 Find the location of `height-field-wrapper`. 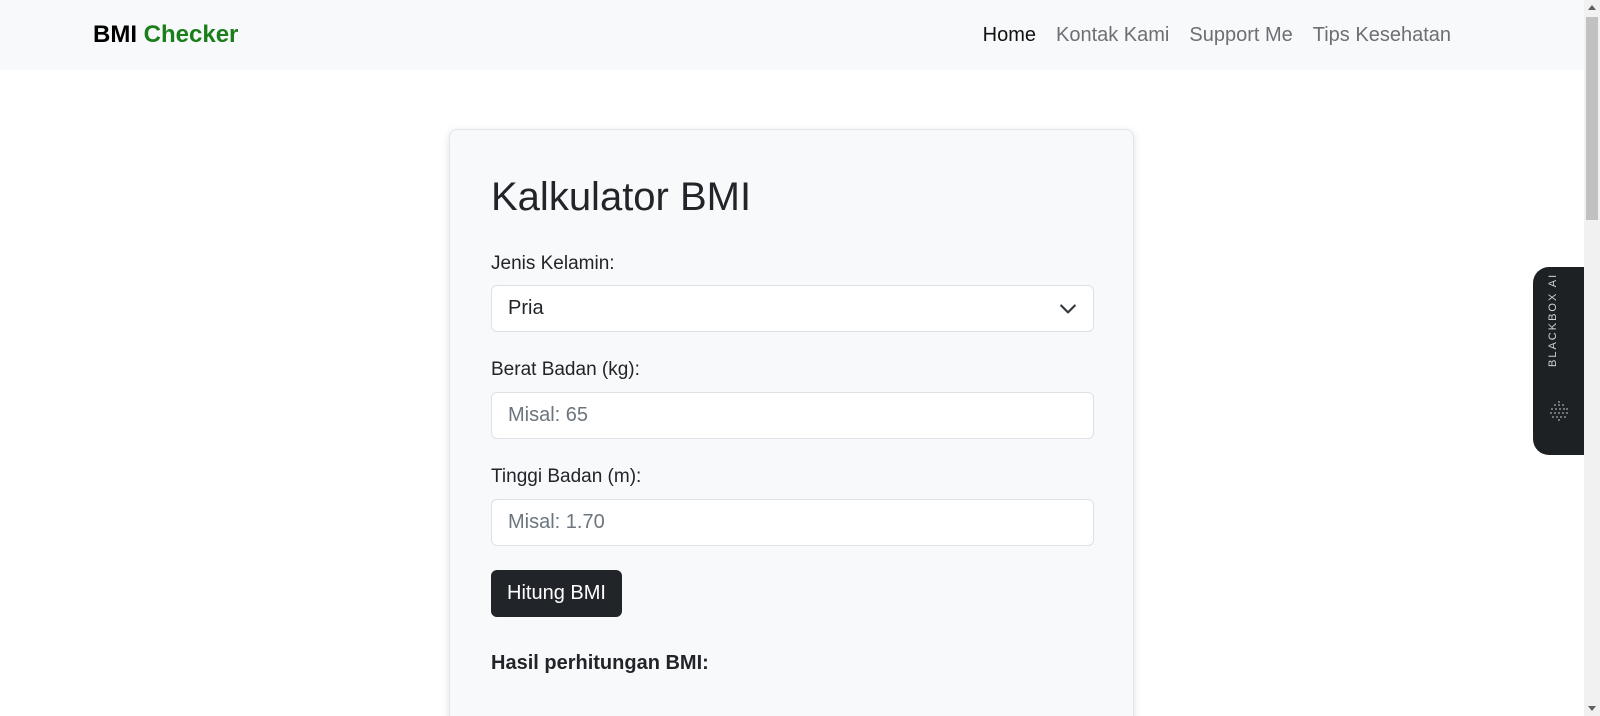

height-field-wrapper is located at coordinates (792, 522).